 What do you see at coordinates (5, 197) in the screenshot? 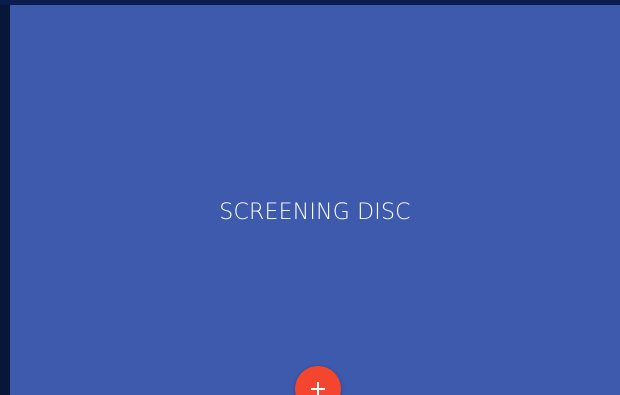
I see `window-left-frame` at bounding box center [5, 197].